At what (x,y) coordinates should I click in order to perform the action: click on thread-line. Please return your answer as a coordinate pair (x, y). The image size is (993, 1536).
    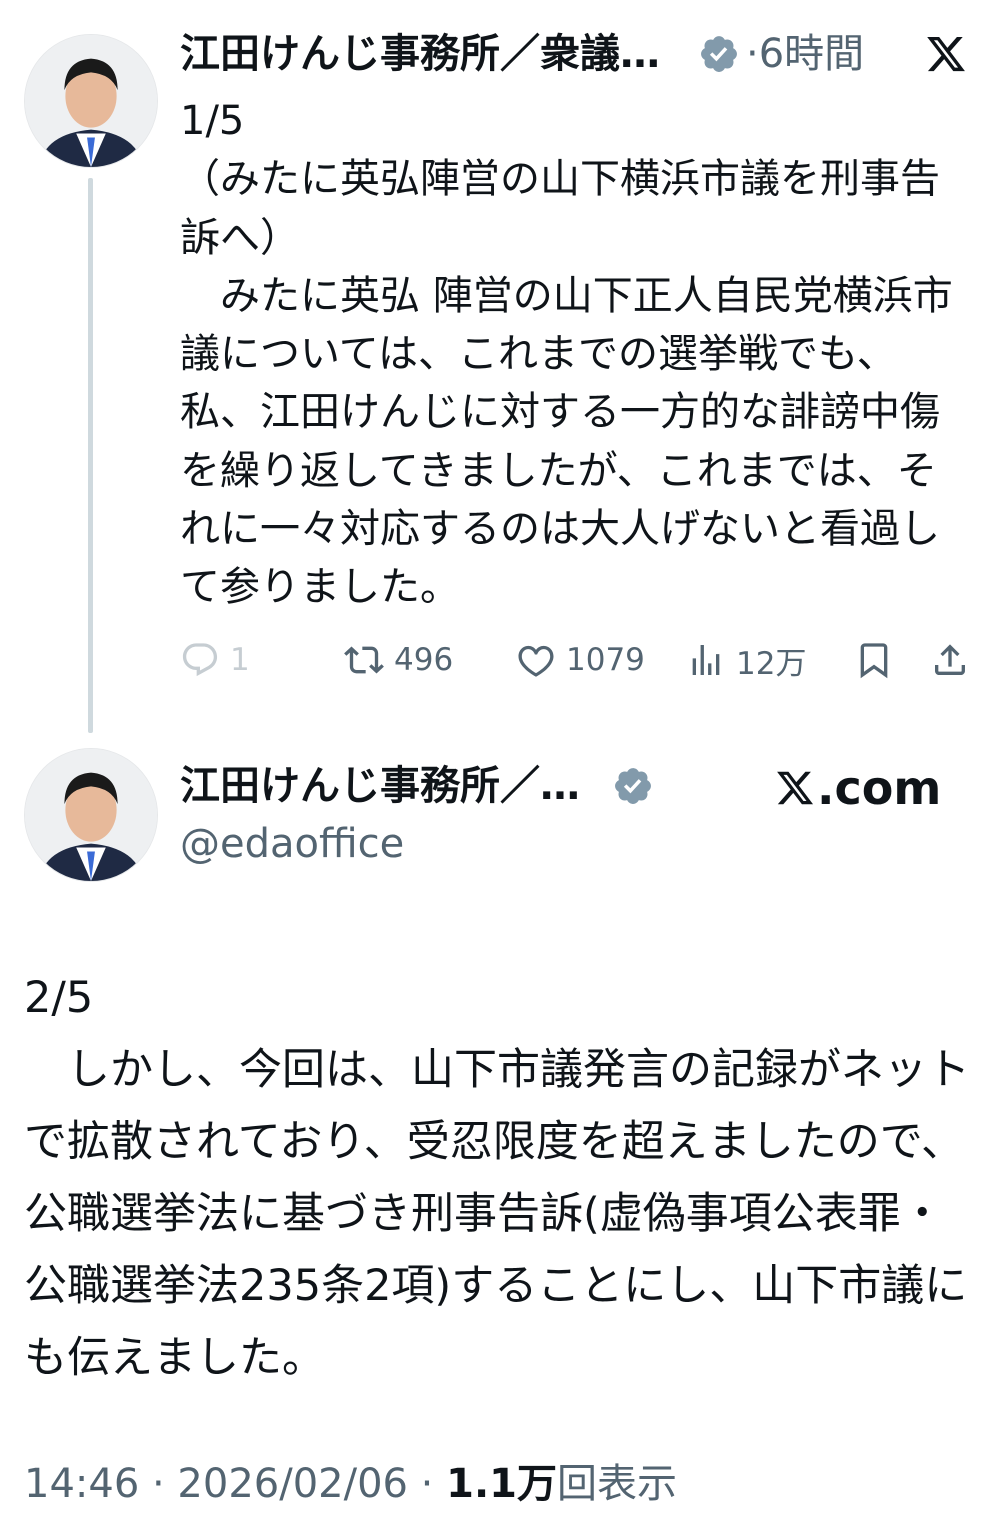
    Looking at the image, I should click on (90, 455).